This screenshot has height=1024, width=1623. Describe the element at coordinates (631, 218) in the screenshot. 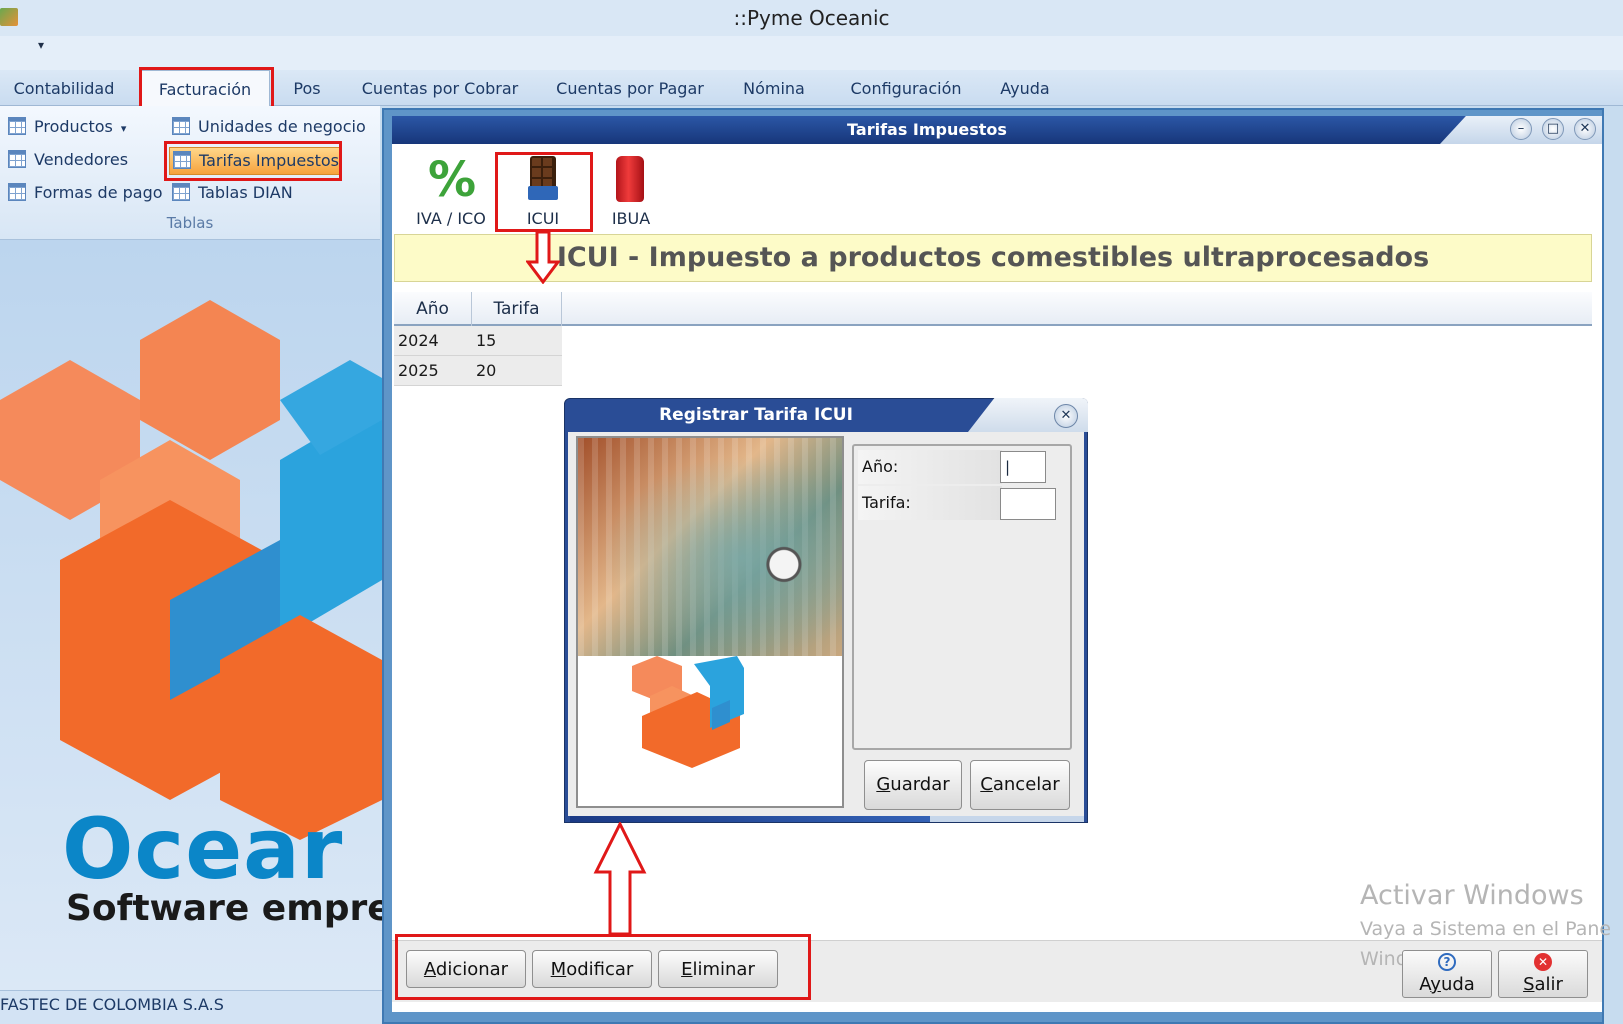

I see `toolbar-label: IBUA` at that location.